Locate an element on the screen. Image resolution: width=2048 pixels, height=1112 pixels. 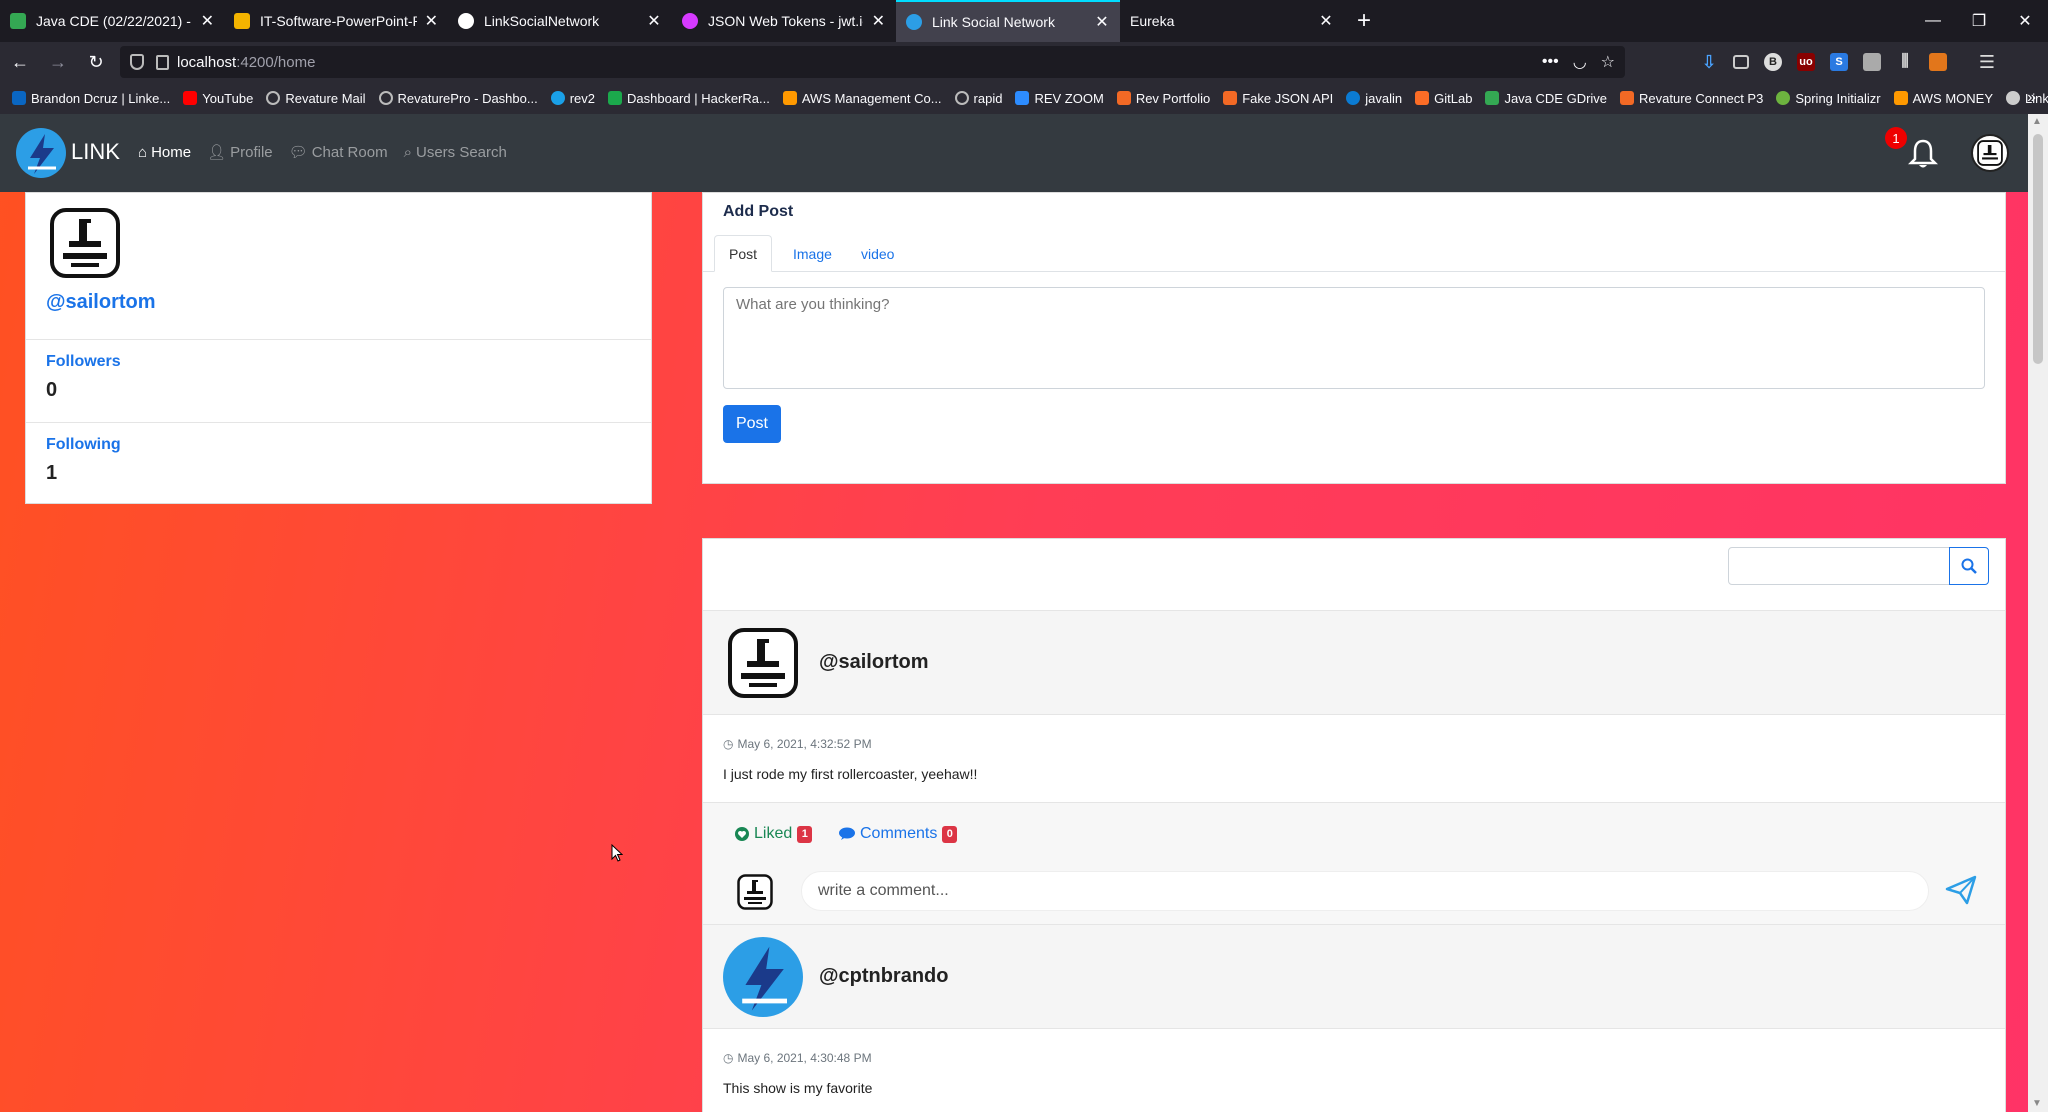
bookmark-label: YouTube is located at coordinates (228, 98).